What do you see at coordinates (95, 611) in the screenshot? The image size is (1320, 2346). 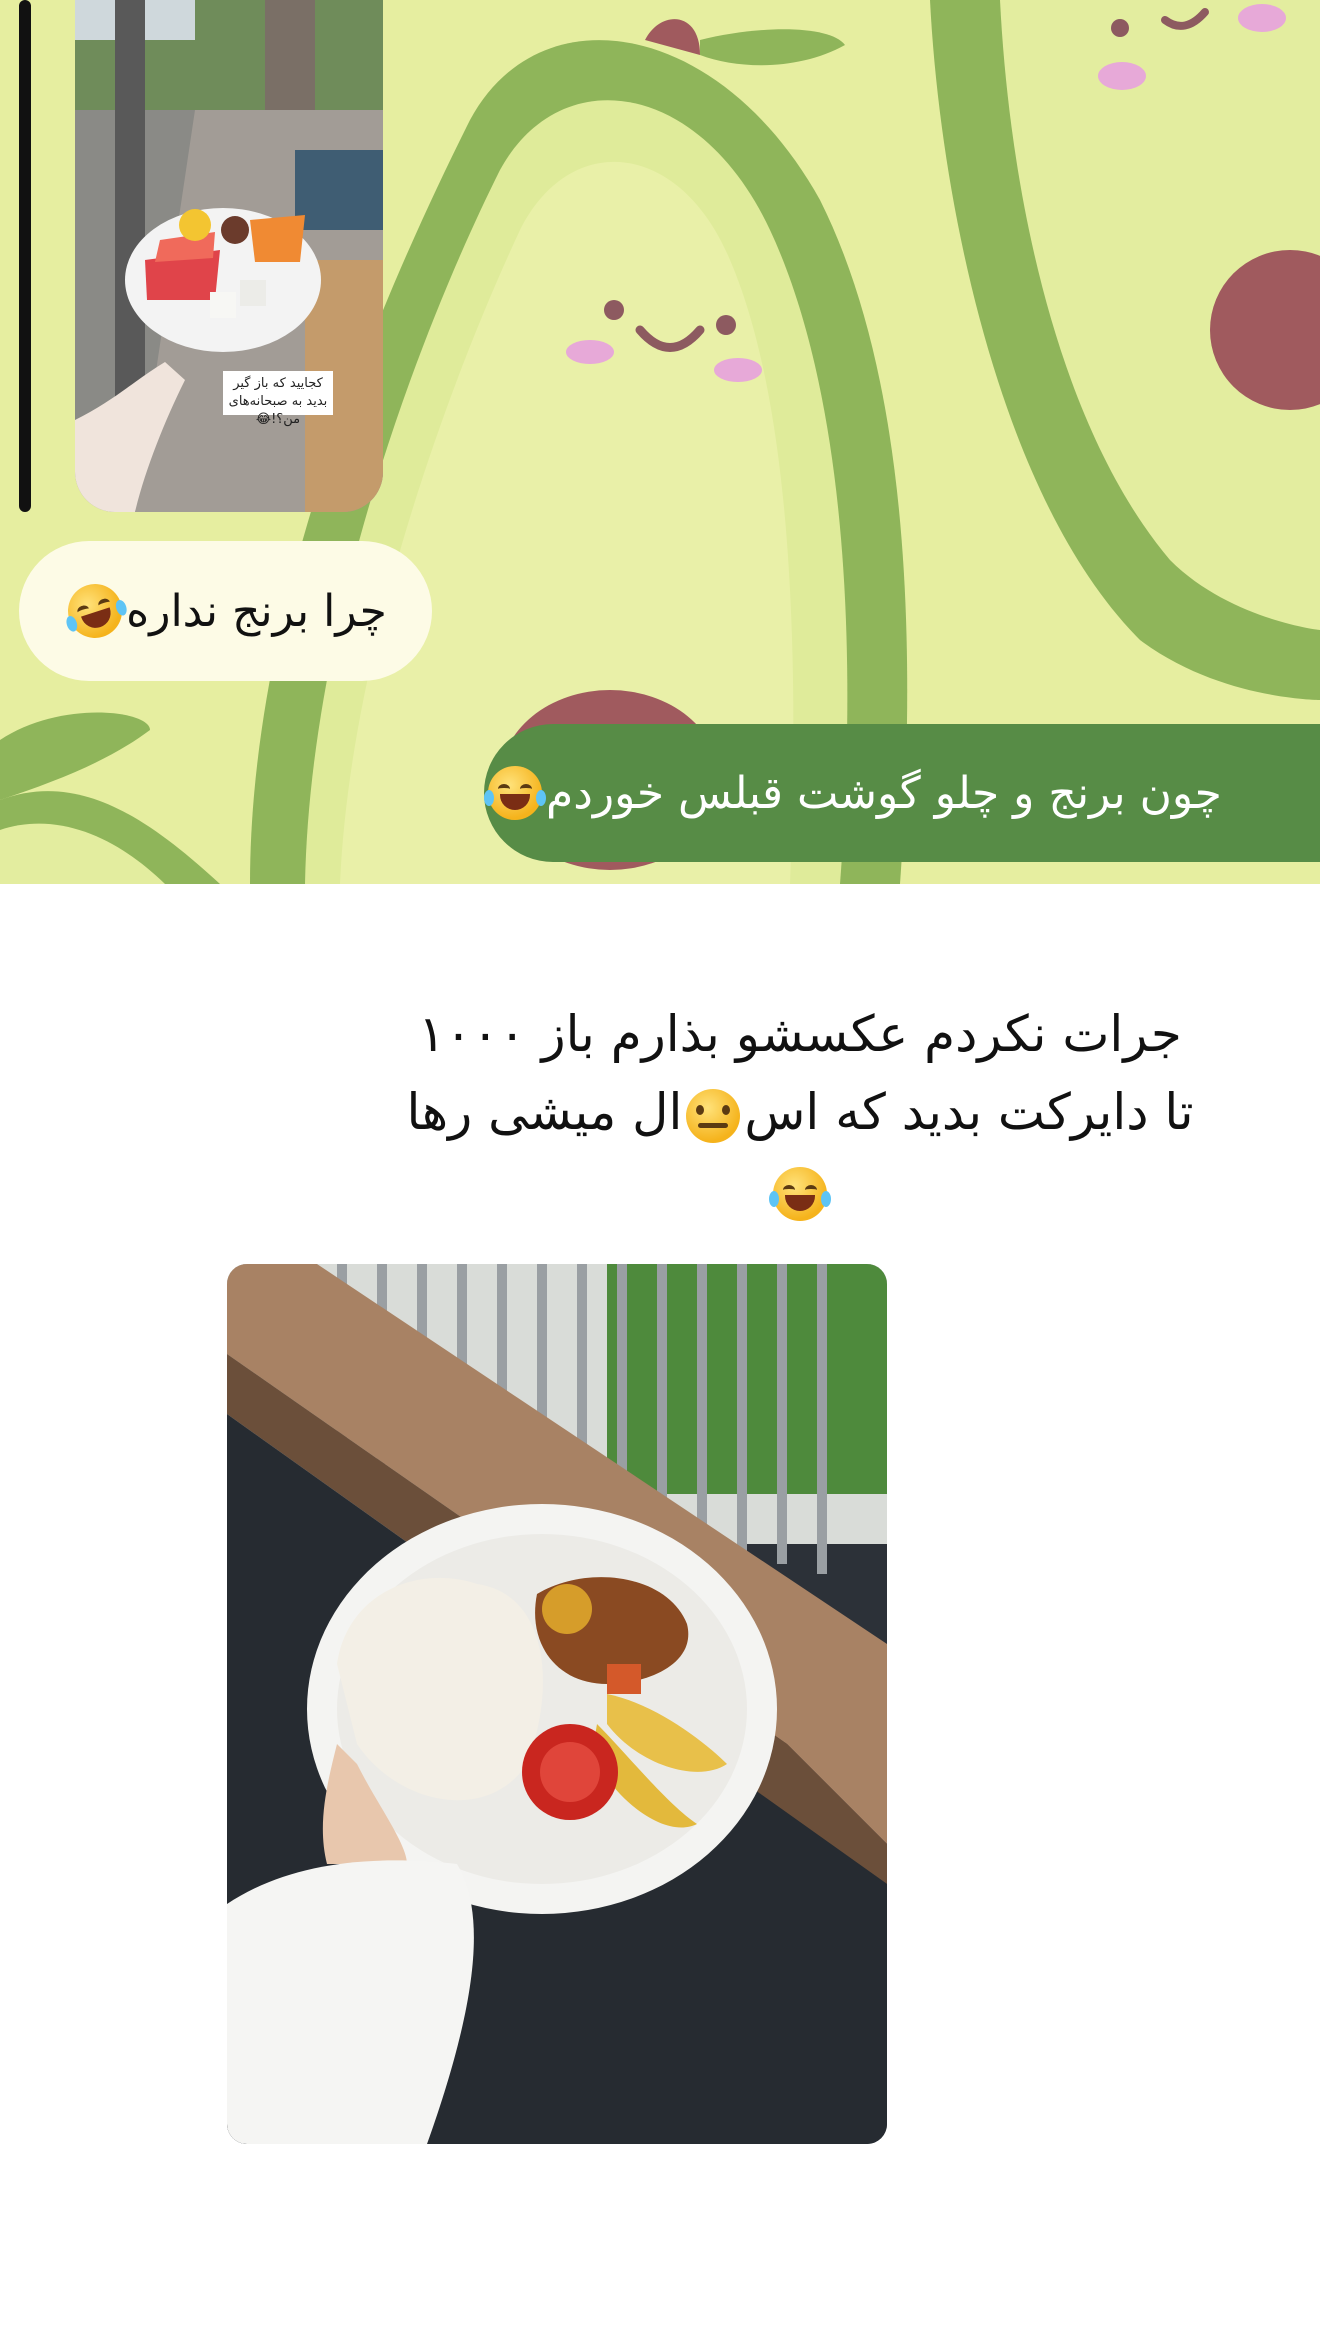 I see `rolling-on-floor-laughing-icon` at bounding box center [95, 611].